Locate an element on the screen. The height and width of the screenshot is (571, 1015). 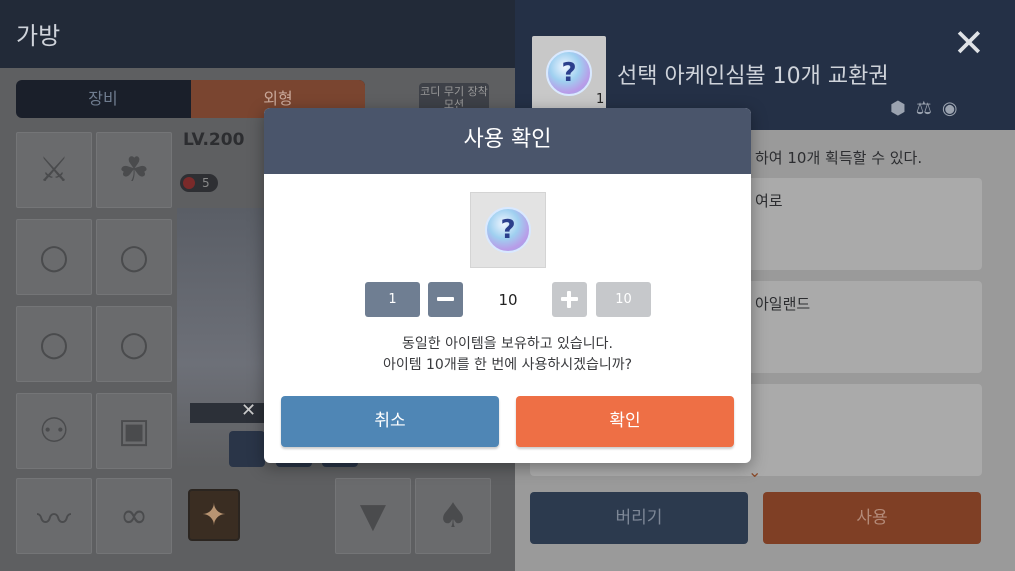
slot-weapon: ⚔ is located at coordinates (54, 170).